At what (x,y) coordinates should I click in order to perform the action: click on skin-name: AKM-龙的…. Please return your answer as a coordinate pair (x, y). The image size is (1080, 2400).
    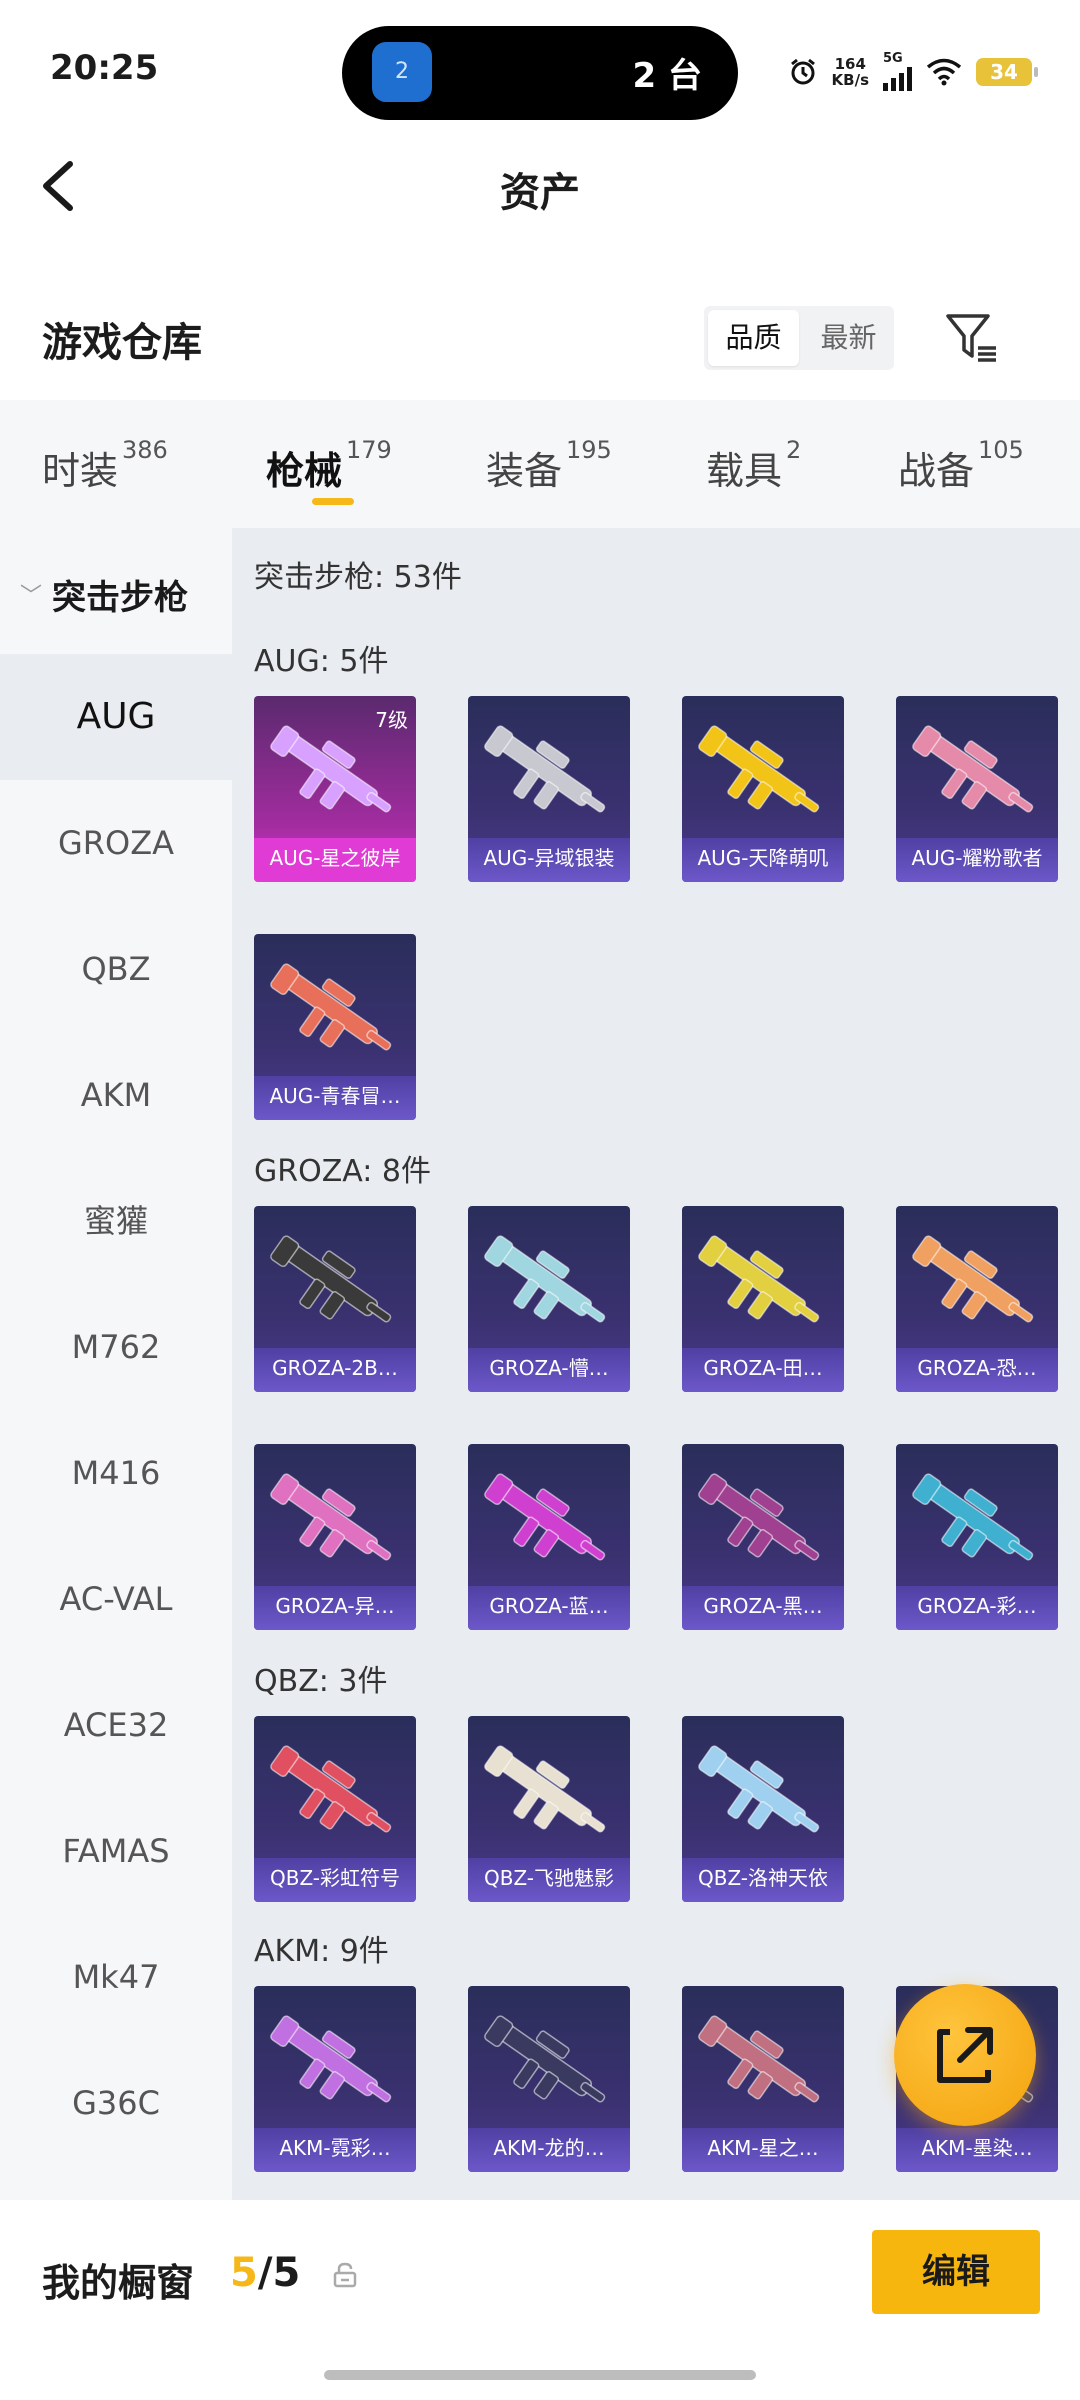
    Looking at the image, I should click on (549, 2150).